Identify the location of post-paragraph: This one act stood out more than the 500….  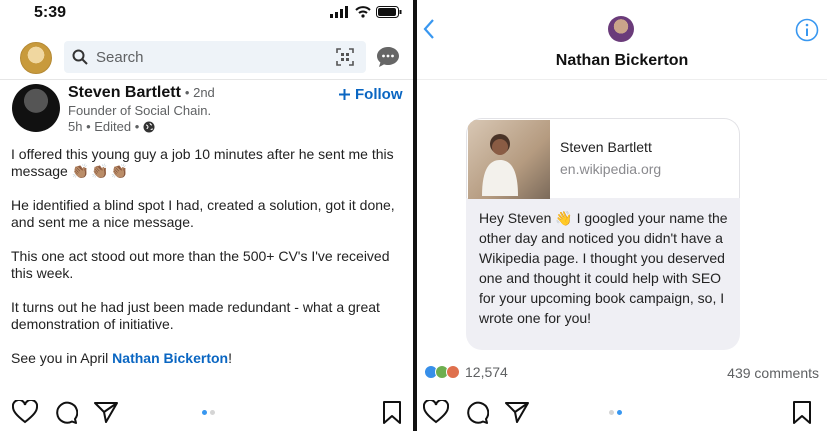
(200, 264).